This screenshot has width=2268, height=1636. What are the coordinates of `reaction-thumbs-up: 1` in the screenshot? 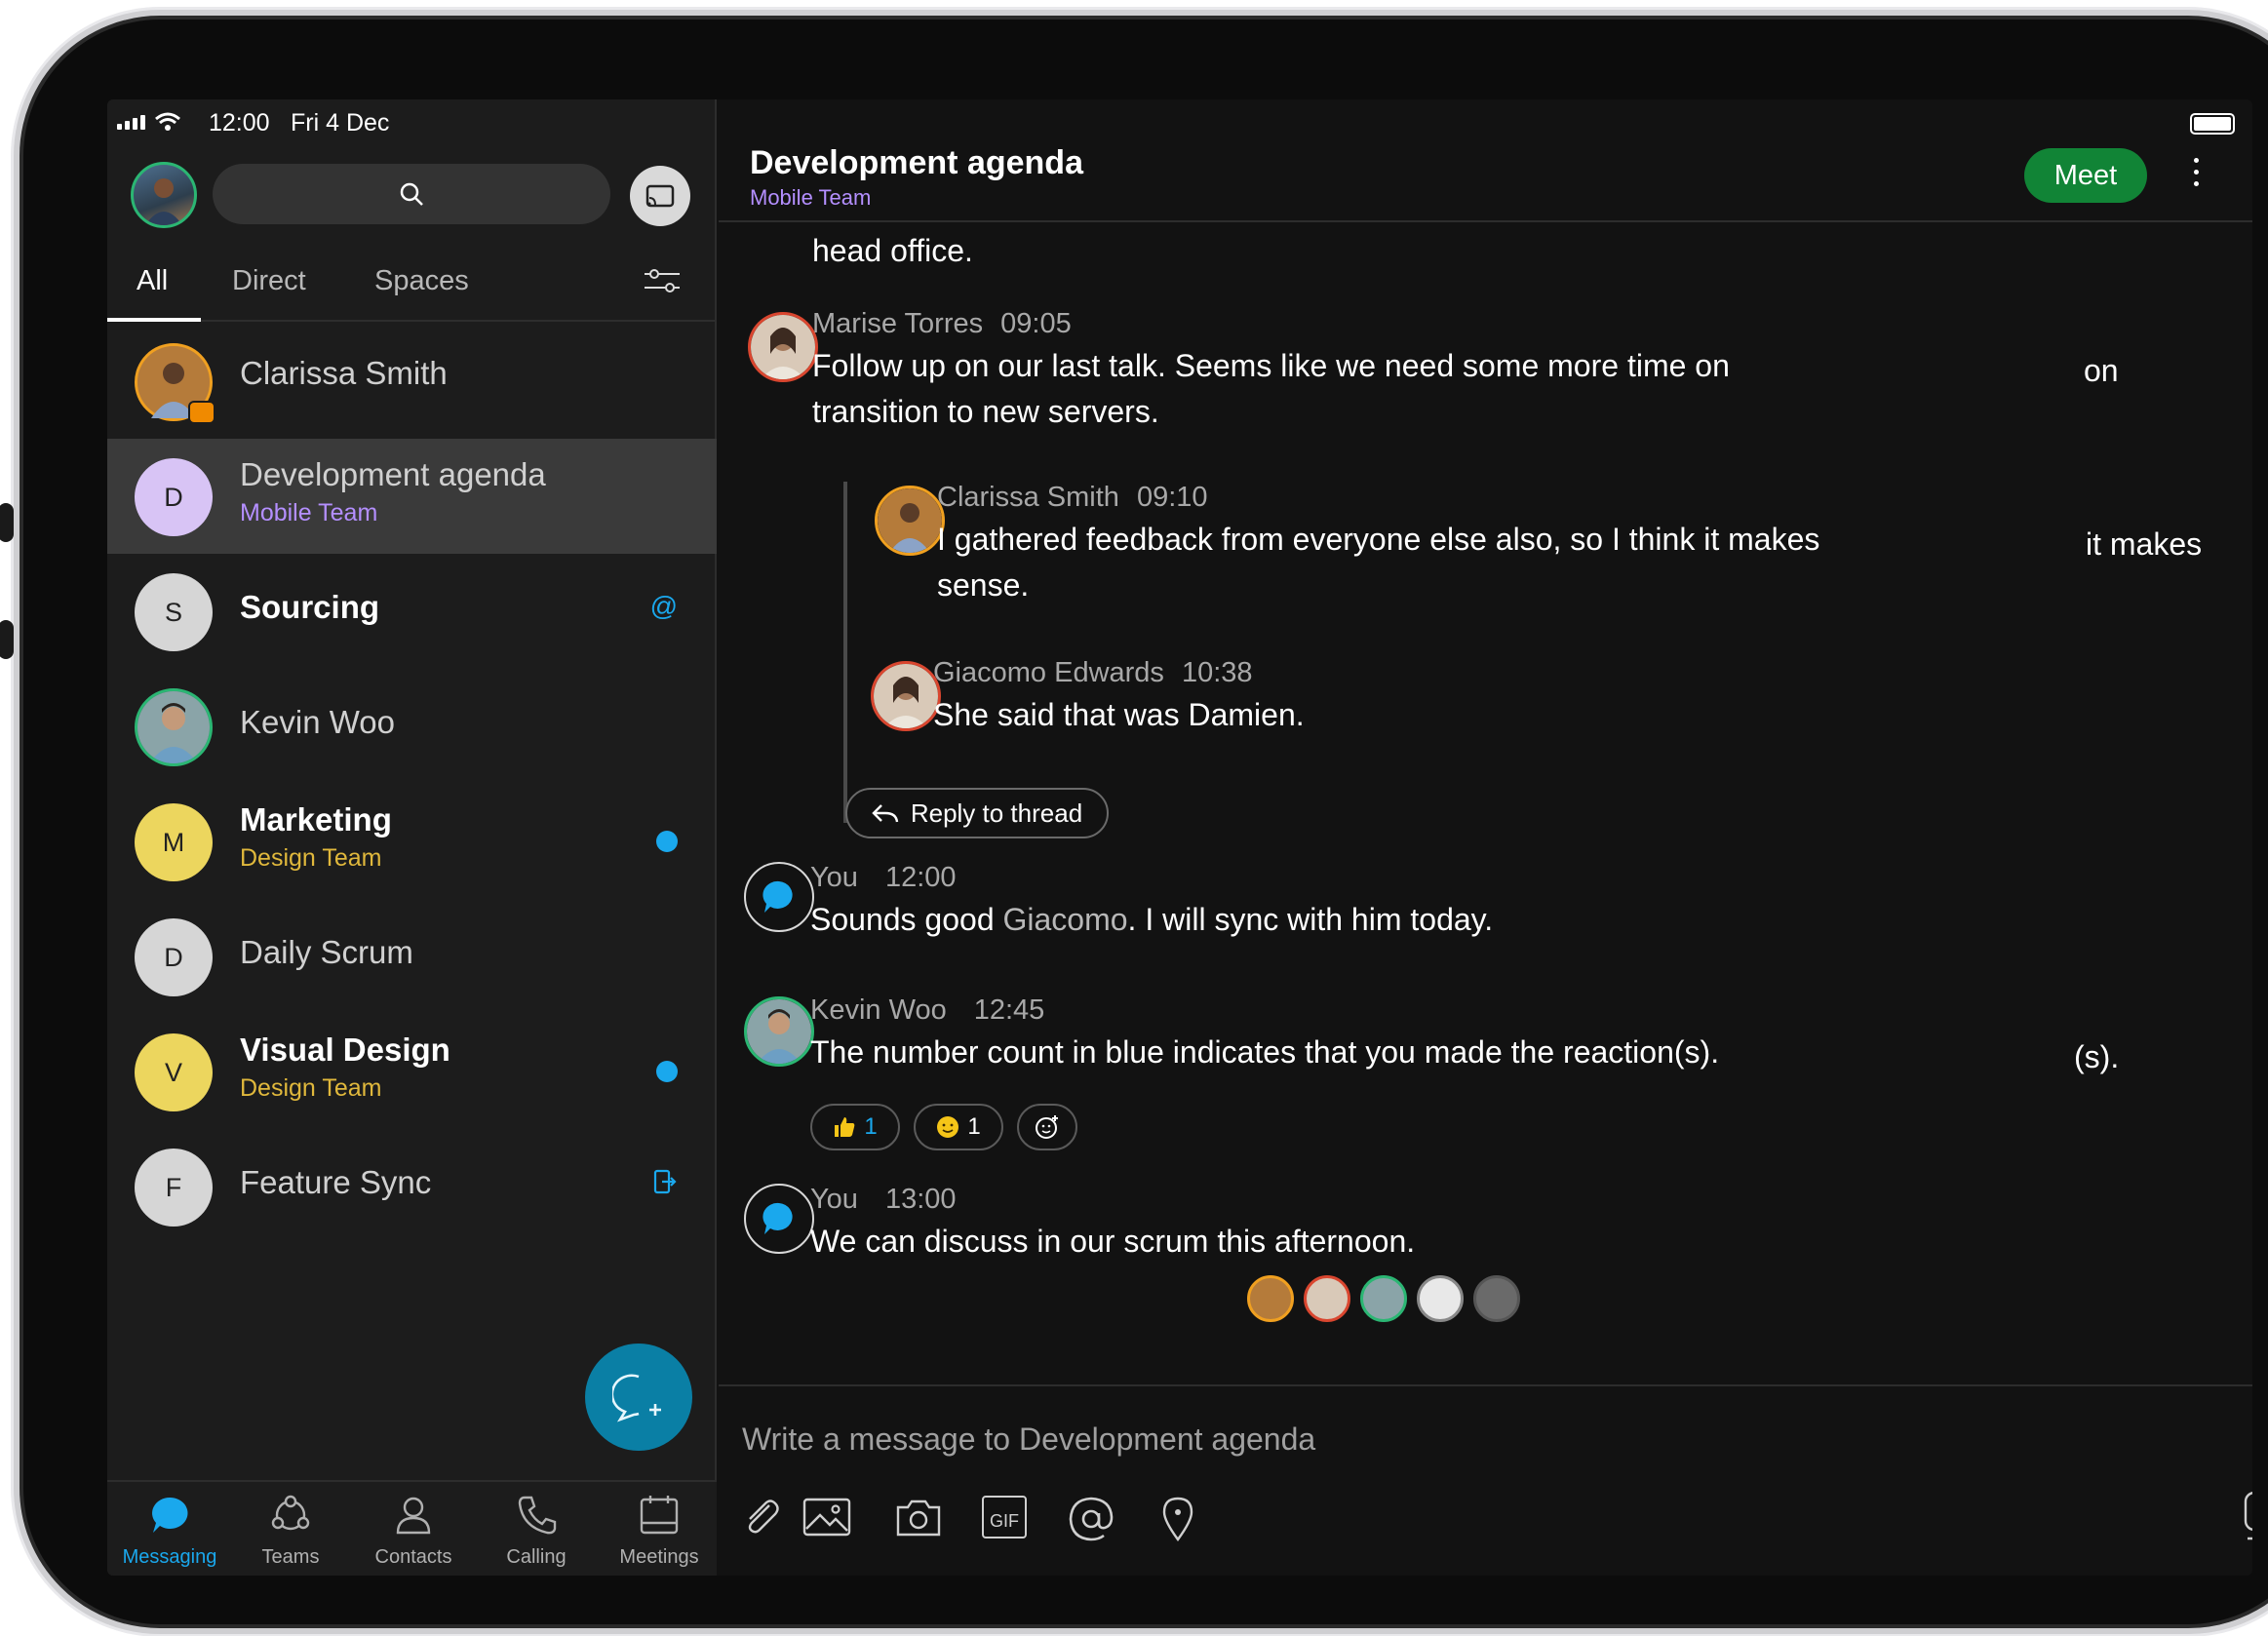 It's located at (855, 1127).